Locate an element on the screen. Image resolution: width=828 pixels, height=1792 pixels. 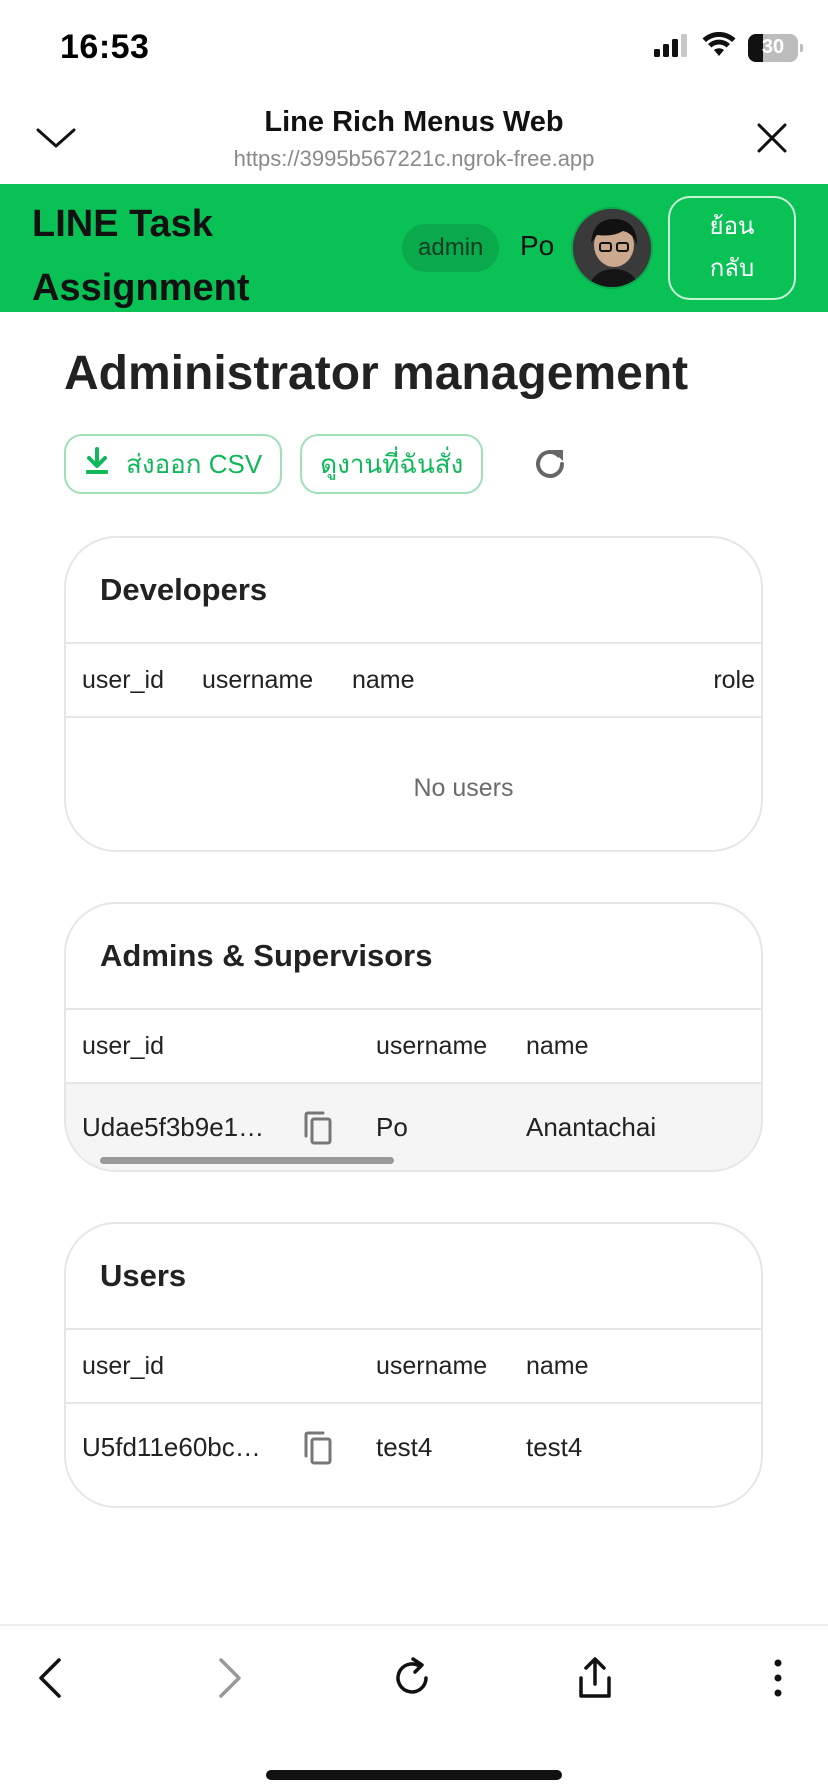
forward-arrow-icon is located at coordinates (230, 1678).